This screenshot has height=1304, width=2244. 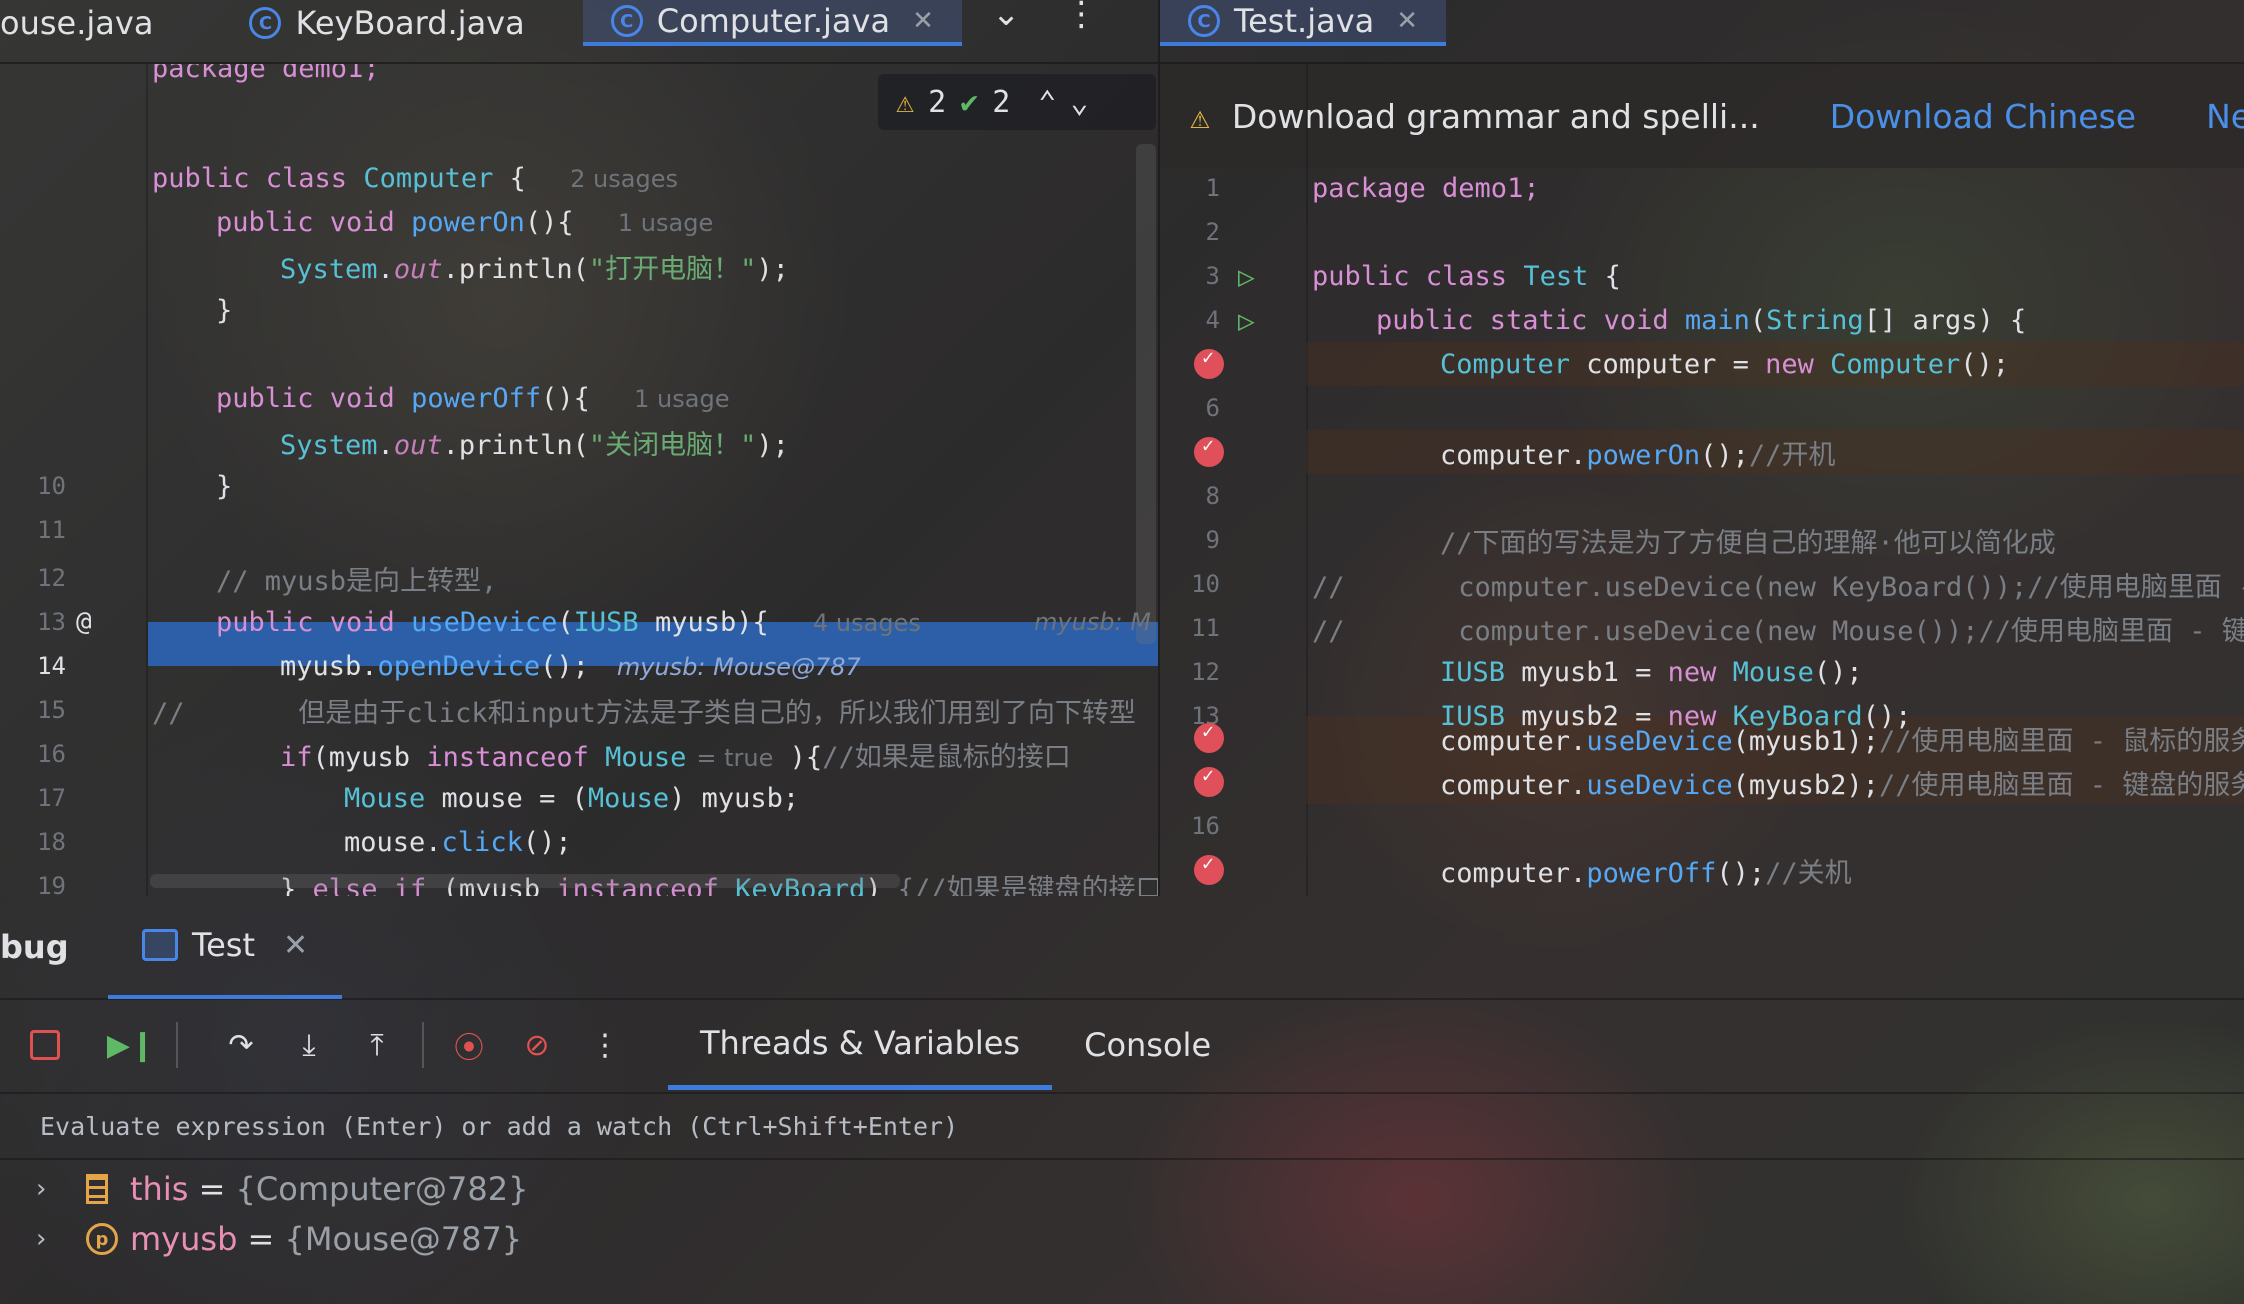 I want to click on chevron-down-icon: ⌄, so click(x=1006, y=17).